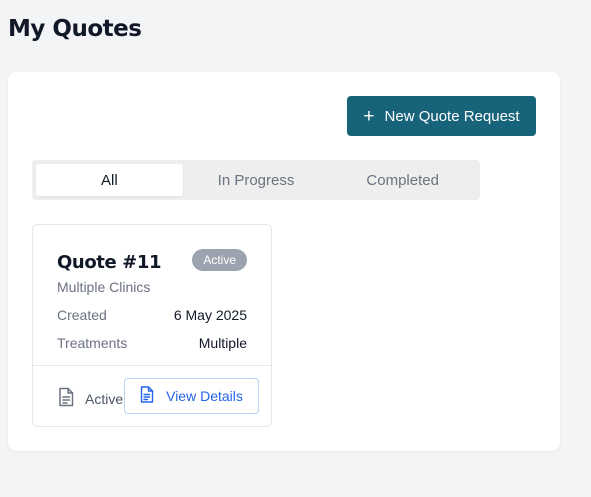 Image resolution: width=591 pixels, height=497 pixels. What do you see at coordinates (222, 343) in the screenshot?
I see `treatments-value: Multiple` at bounding box center [222, 343].